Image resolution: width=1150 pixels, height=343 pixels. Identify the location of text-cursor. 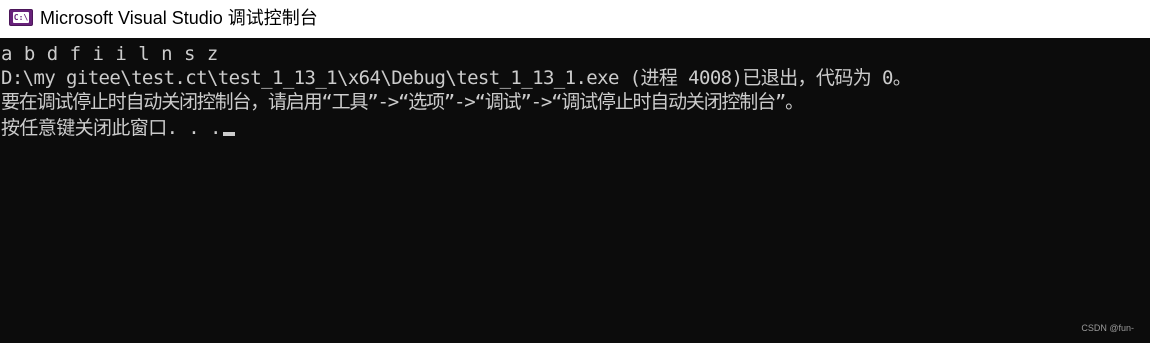
(228, 134).